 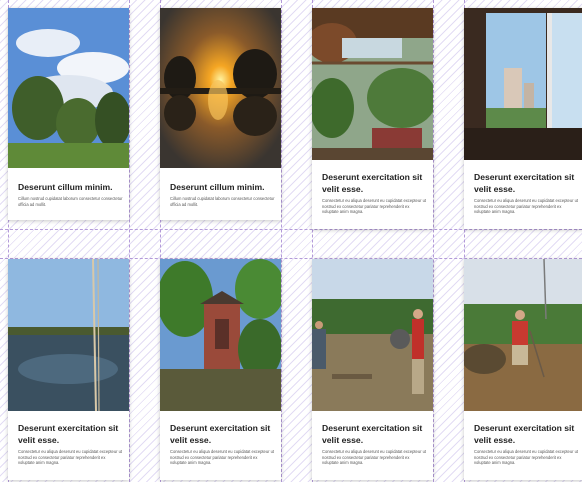 I want to click on brick-well-garden-photo, so click(x=220, y=335).